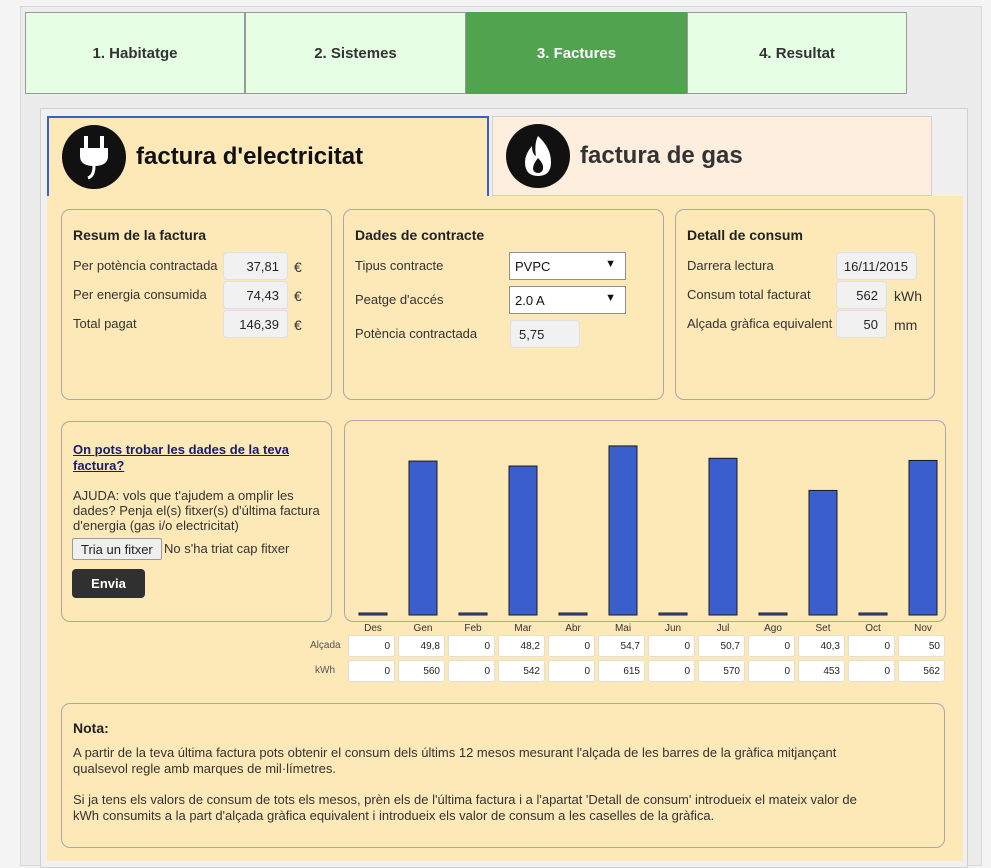  I want to click on month-label: Oct, so click(873, 628).